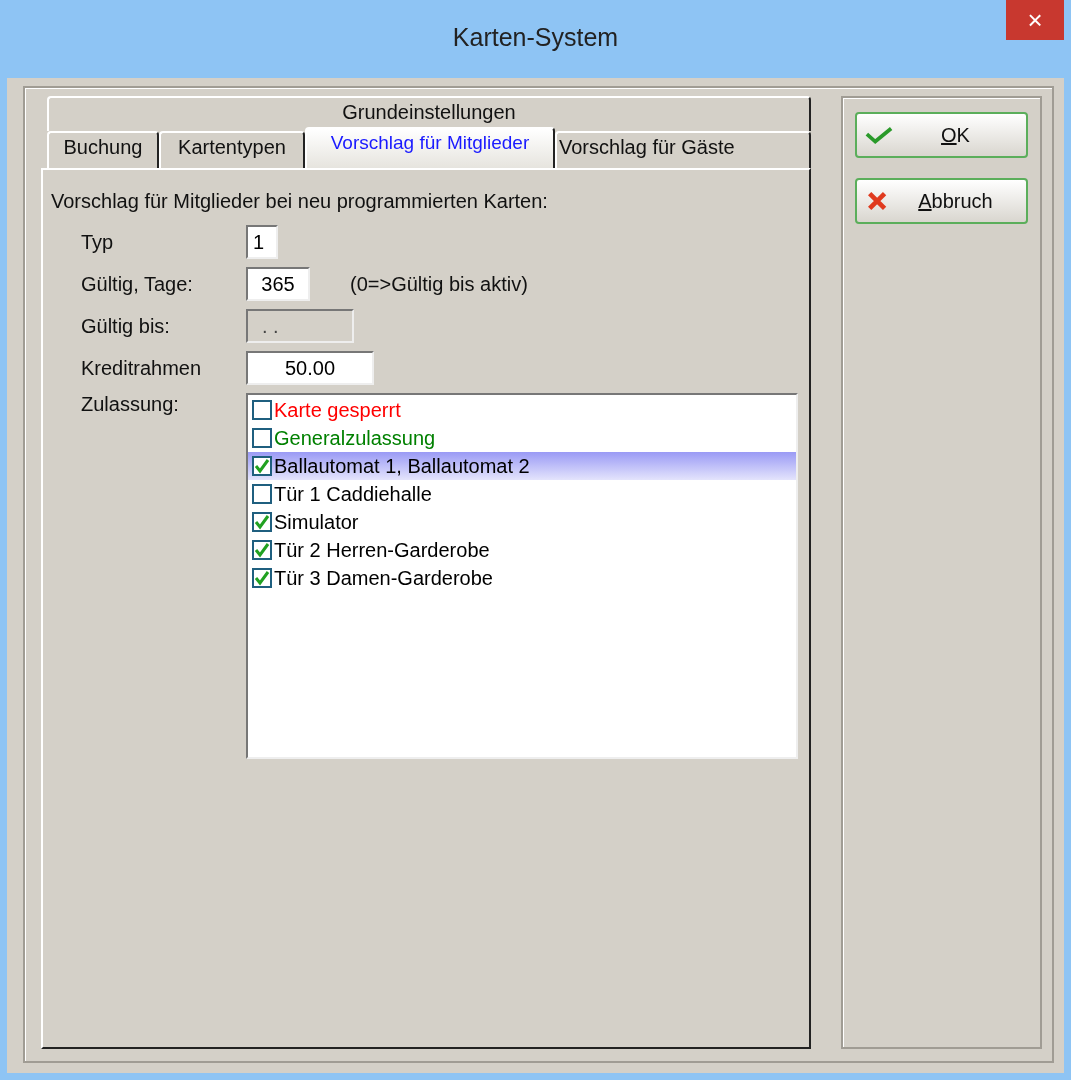 The width and height of the screenshot is (1071, 1080). What do you see at coordinates (300, 201) in the screenshot?
I see `intro-text: Vorschlag für Mitglieder bei neu programmierten Karten:` at bounding box center [300, 201].